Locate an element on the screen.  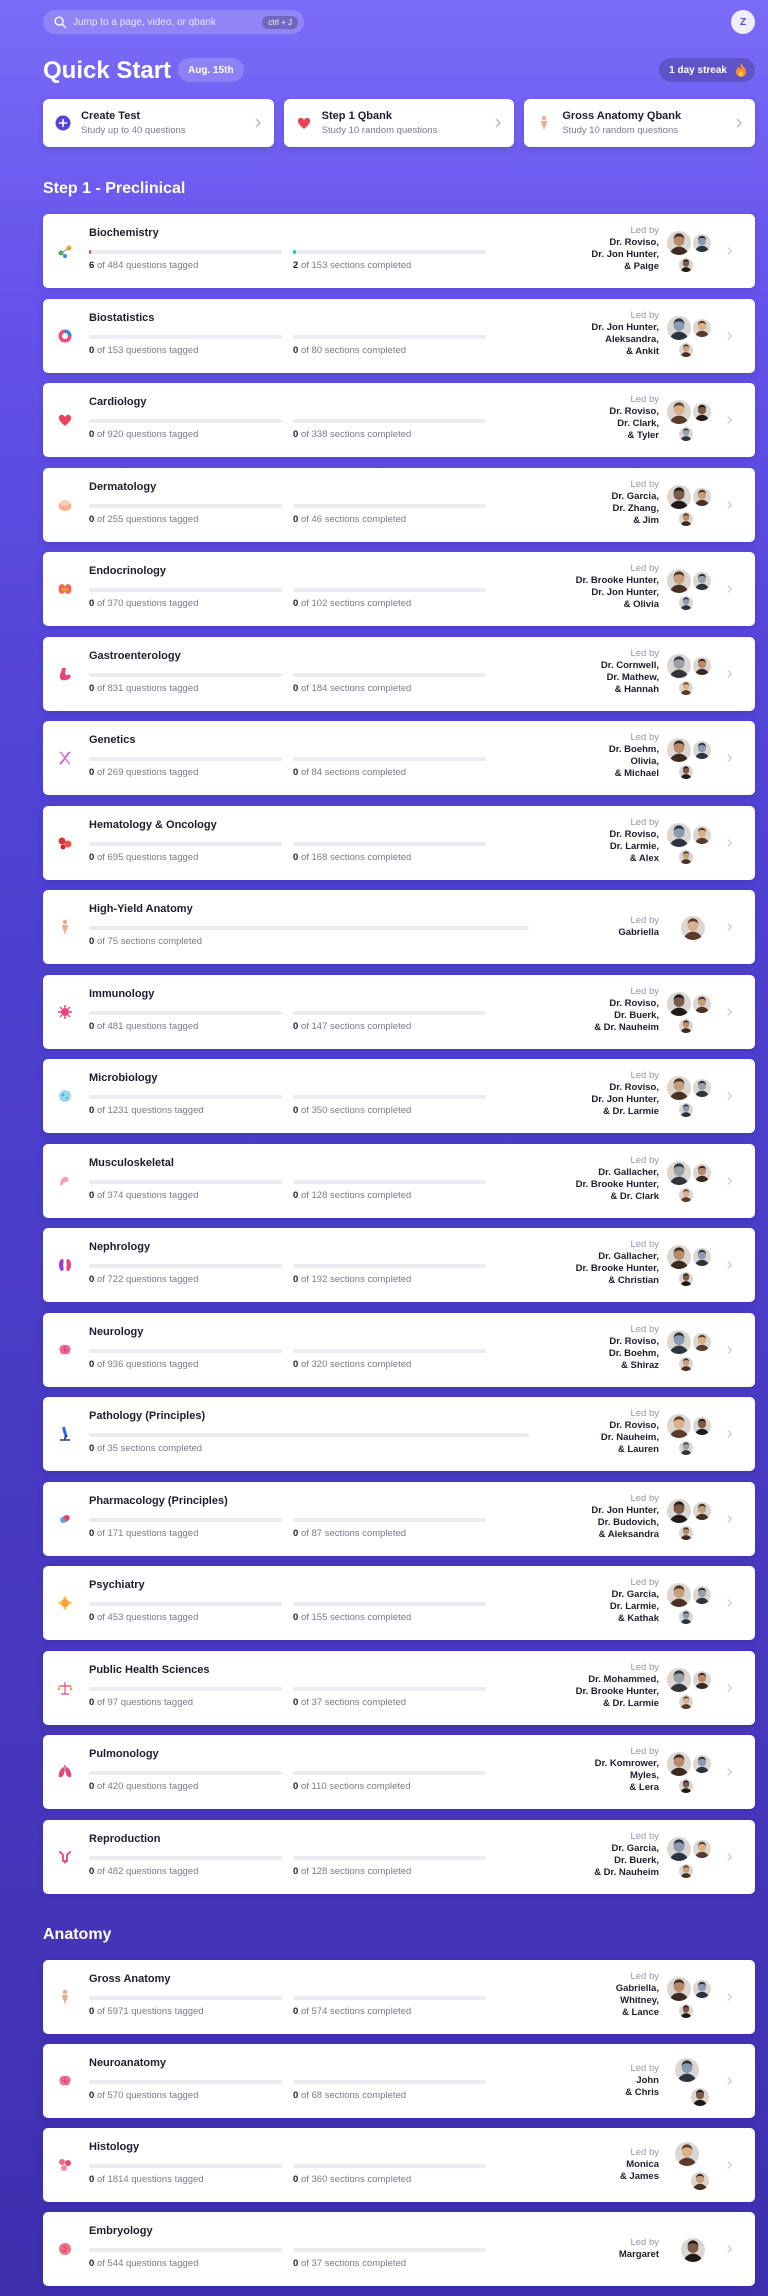
streak-badge: 1 day streak is located at coordinates (707, 70).